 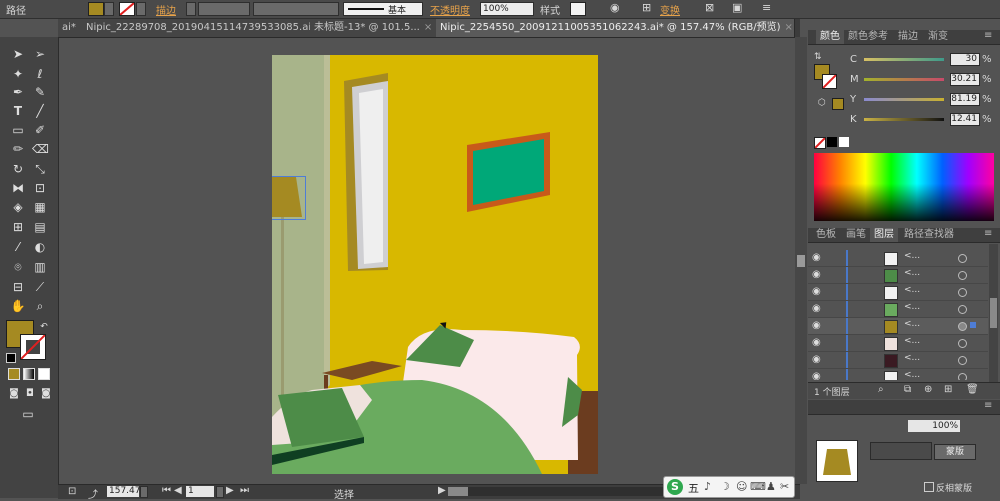 I want to click on rectangle-tool-icon: ▭, so click(x=18, y=130).